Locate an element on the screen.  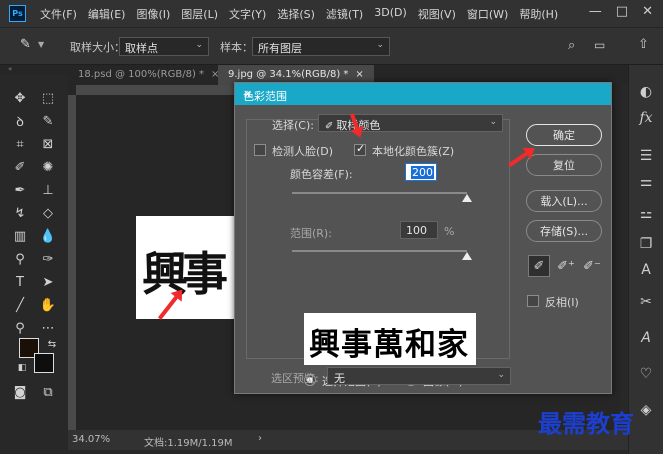
invert-checkbox is located at coordinates (533, 301).